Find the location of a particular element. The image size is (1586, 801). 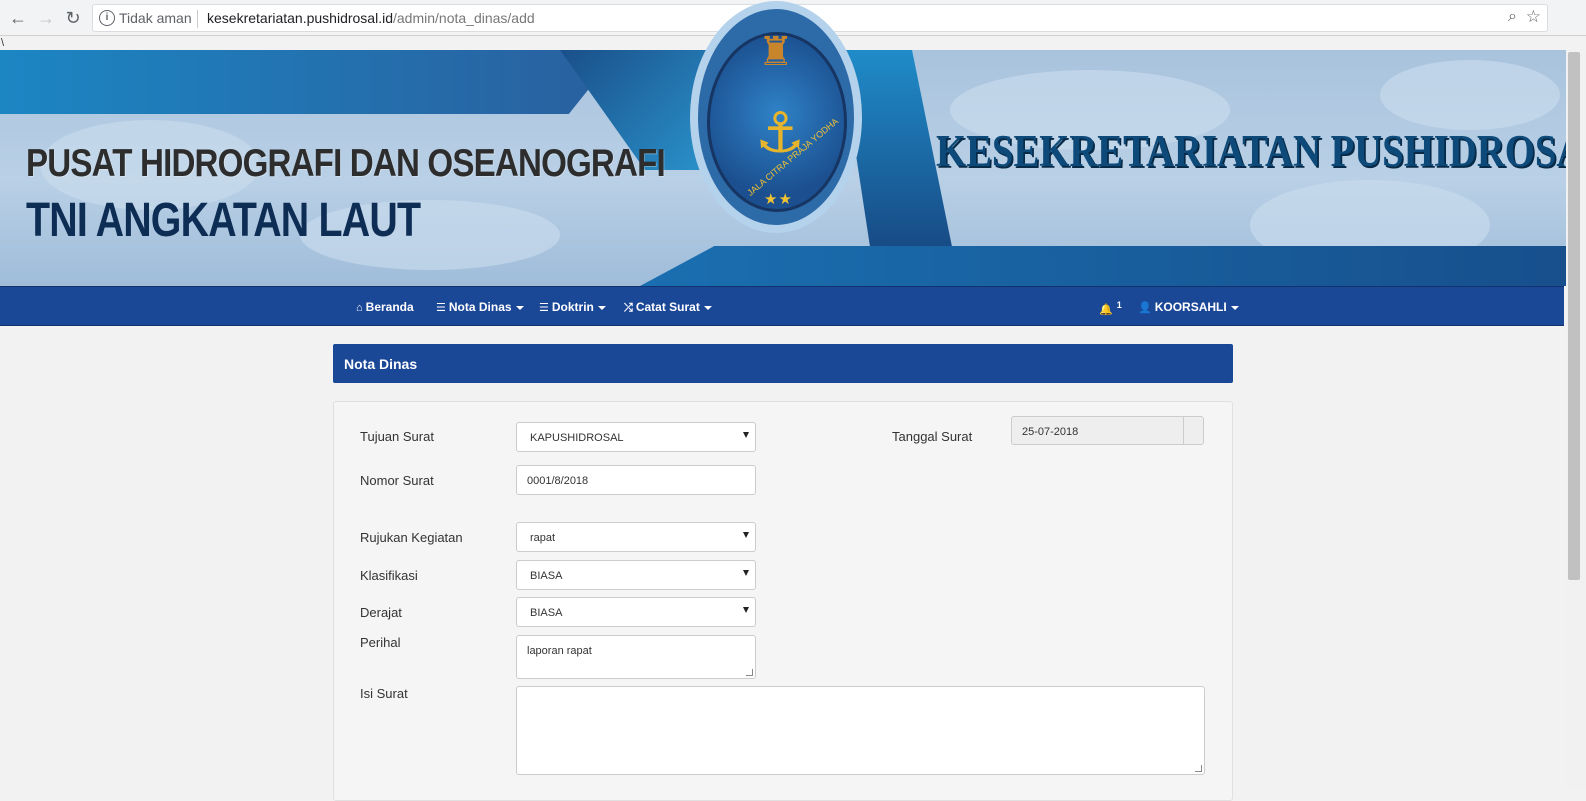

nav-label: Catat Surat is located at coordinates (667, 307).